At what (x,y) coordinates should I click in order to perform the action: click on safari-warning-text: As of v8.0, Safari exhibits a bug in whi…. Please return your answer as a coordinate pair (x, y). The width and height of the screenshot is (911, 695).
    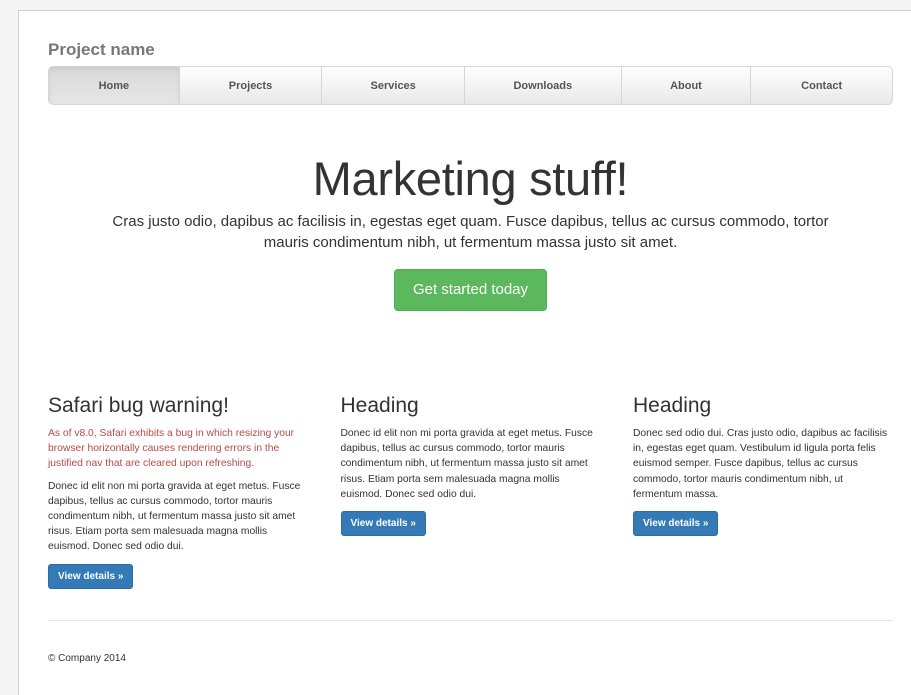
    Looking at the image, I should click on (171, 449).